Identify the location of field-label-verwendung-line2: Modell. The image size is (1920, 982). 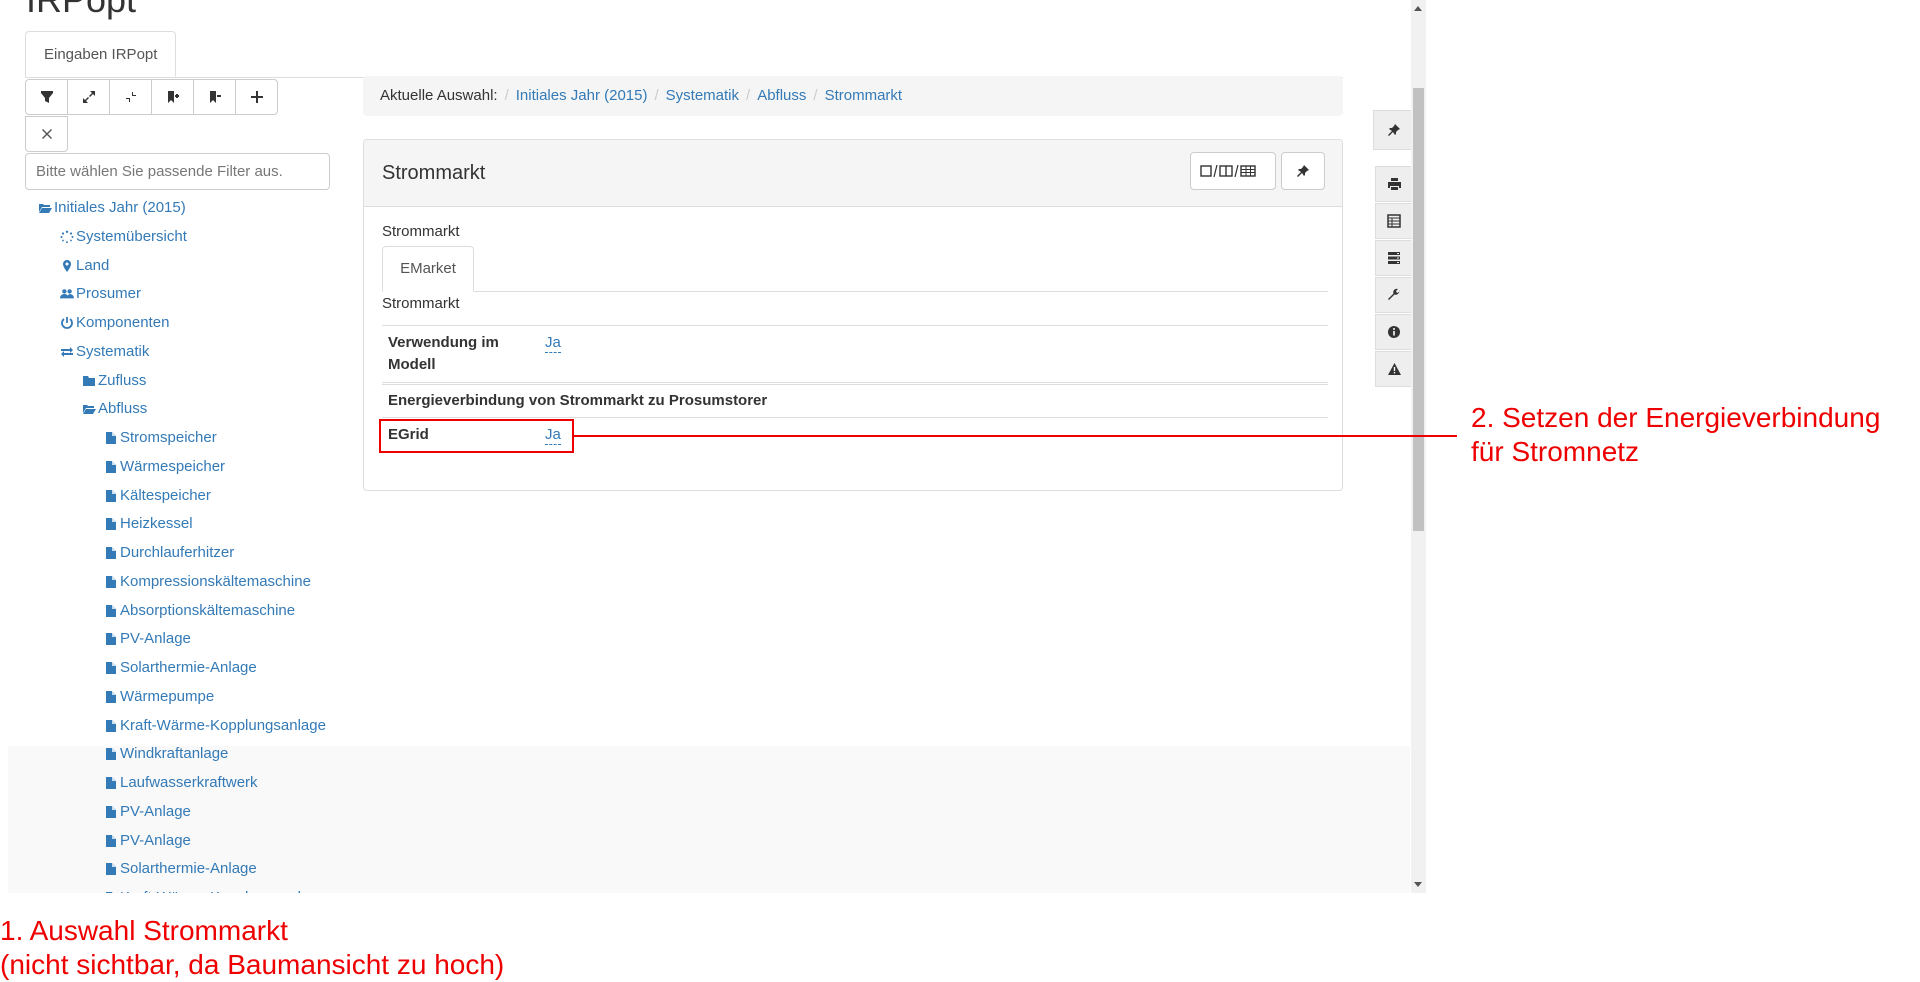
(412, 364).